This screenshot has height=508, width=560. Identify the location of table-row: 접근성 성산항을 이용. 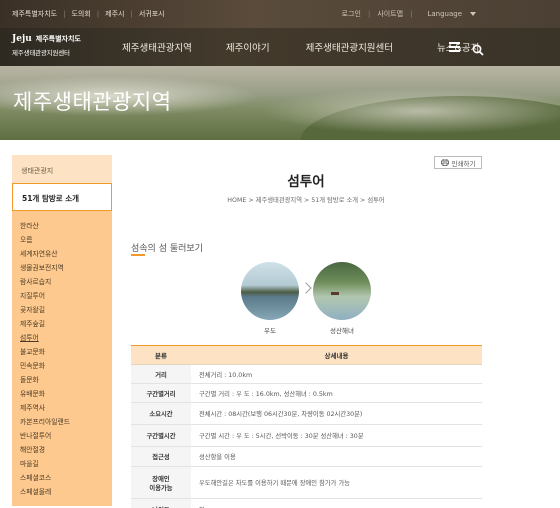
(306, 456).